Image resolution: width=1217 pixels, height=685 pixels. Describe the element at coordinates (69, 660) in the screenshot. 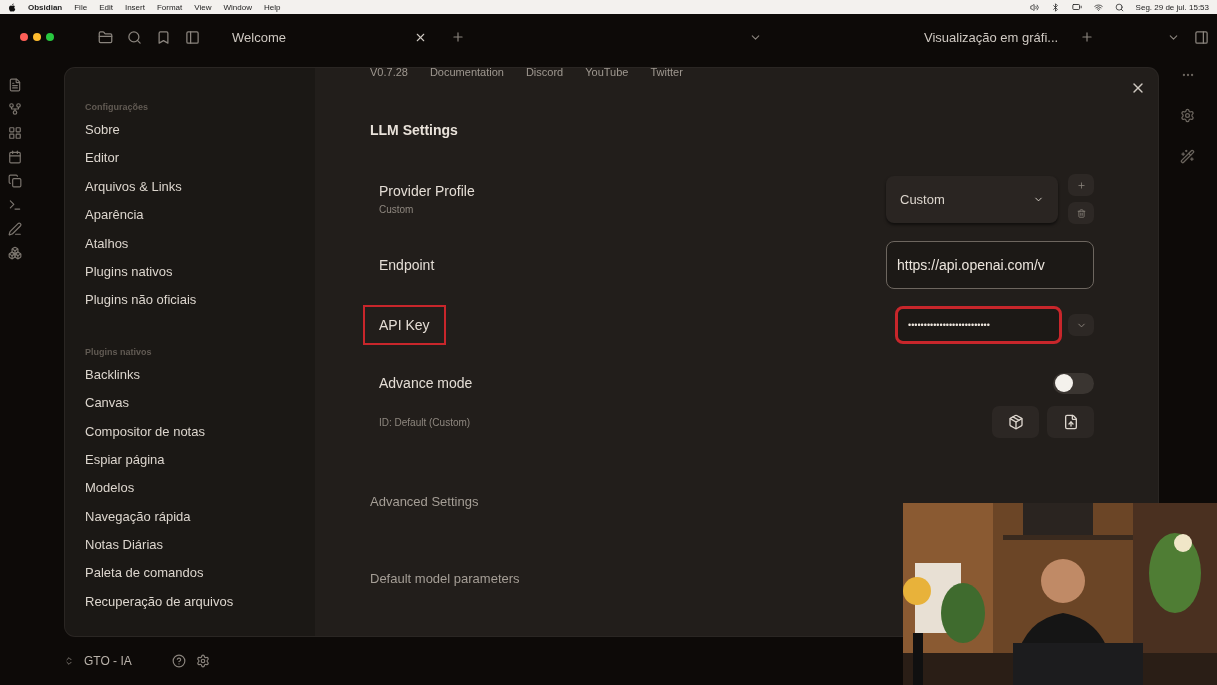

I see `updown-icon` at that location.